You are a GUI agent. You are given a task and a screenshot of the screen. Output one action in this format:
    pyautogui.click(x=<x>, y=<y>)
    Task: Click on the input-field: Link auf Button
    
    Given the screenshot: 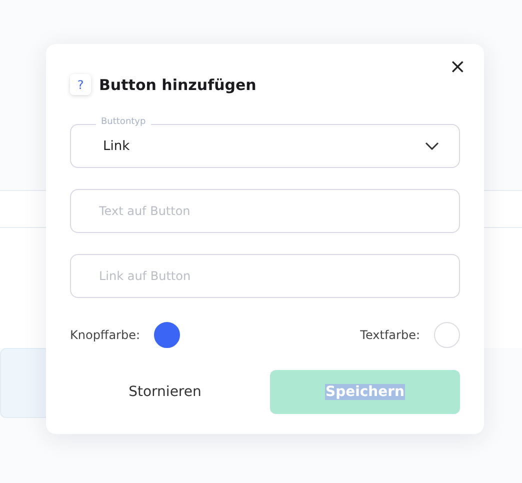 What is the action you would take?
    pyautogui.click(x=265, y=276)
    